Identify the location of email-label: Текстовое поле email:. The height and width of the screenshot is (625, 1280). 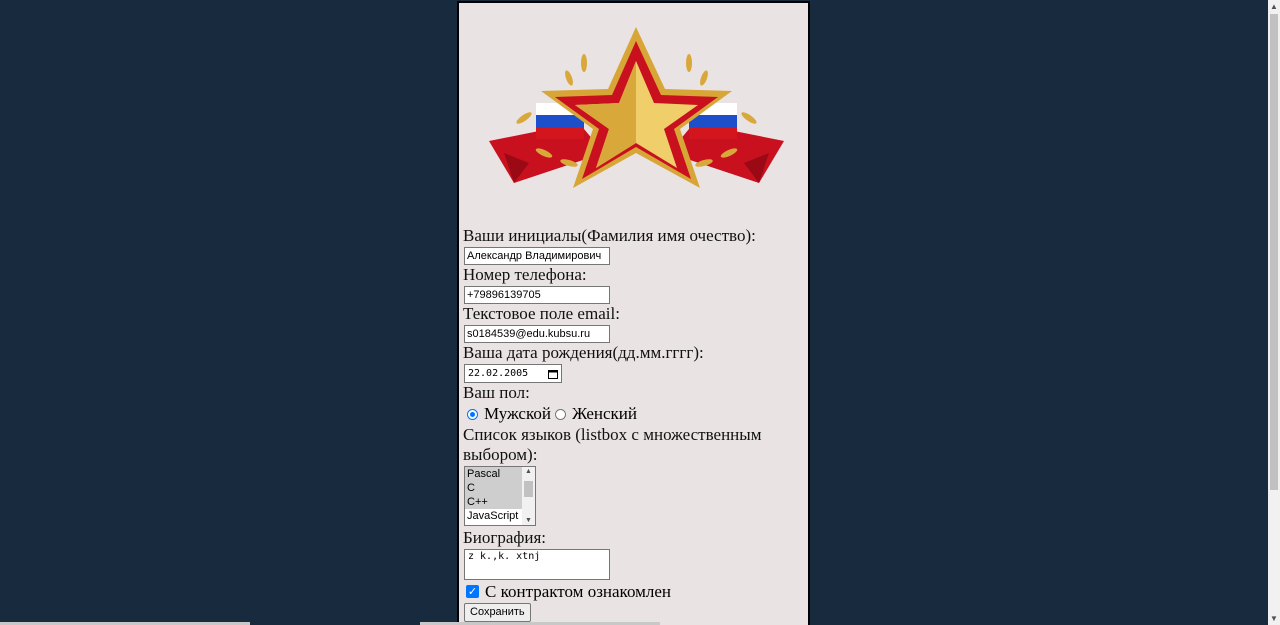
(541, 313).